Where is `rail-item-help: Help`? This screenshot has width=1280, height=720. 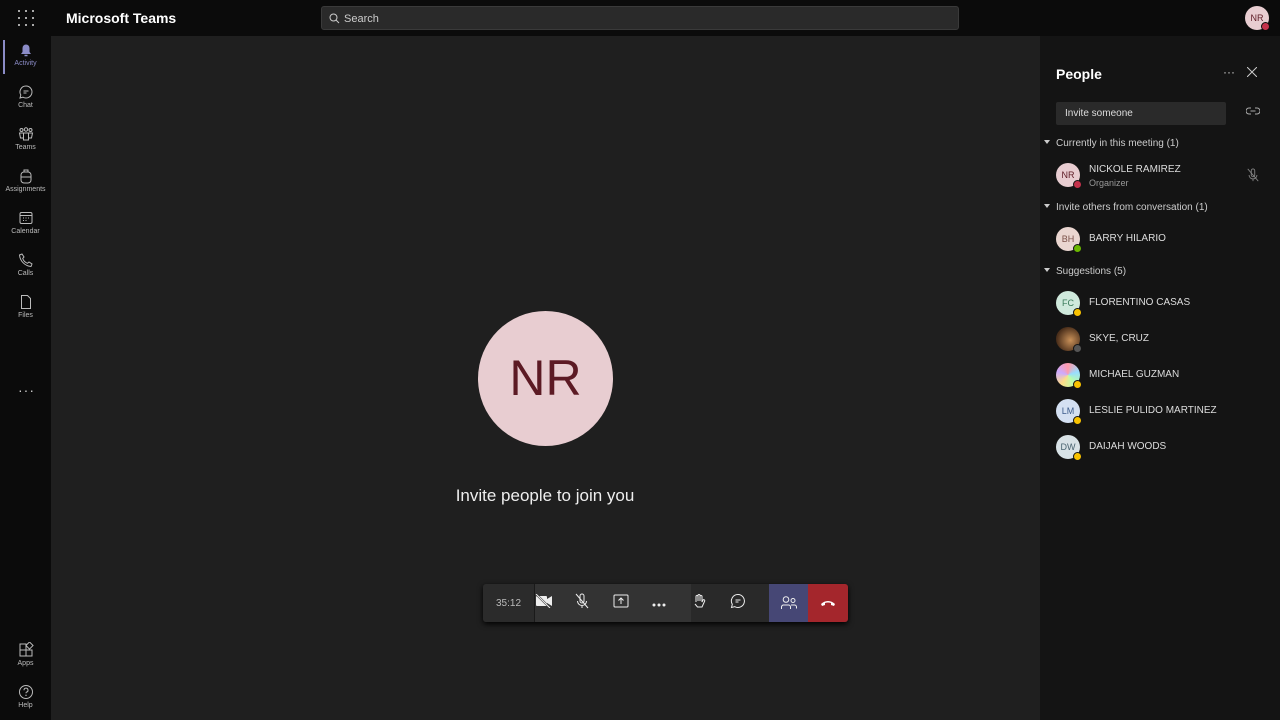 rail-item-help: Help is located at coordinates (25, 699).